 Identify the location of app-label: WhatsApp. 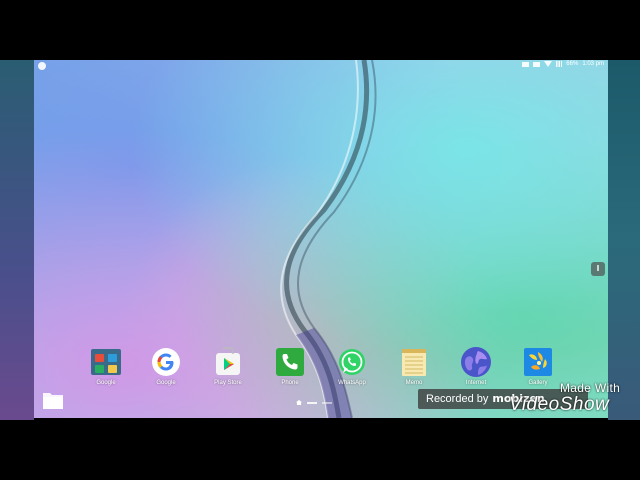
(352, 383).